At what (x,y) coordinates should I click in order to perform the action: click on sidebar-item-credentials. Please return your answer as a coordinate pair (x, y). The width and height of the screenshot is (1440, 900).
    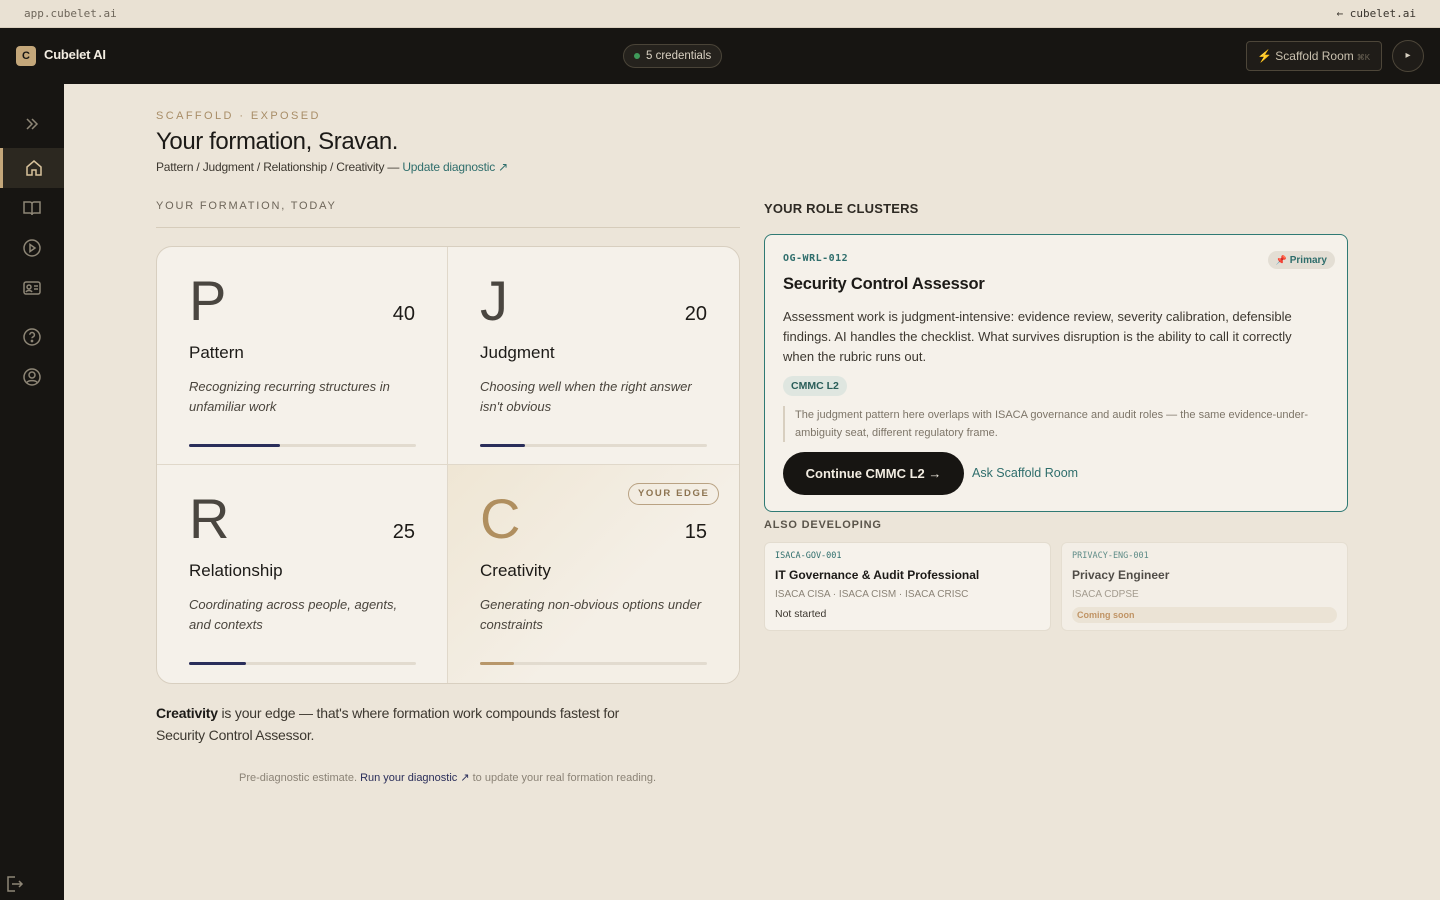
    Looking at the image, I should click on (32, 288).